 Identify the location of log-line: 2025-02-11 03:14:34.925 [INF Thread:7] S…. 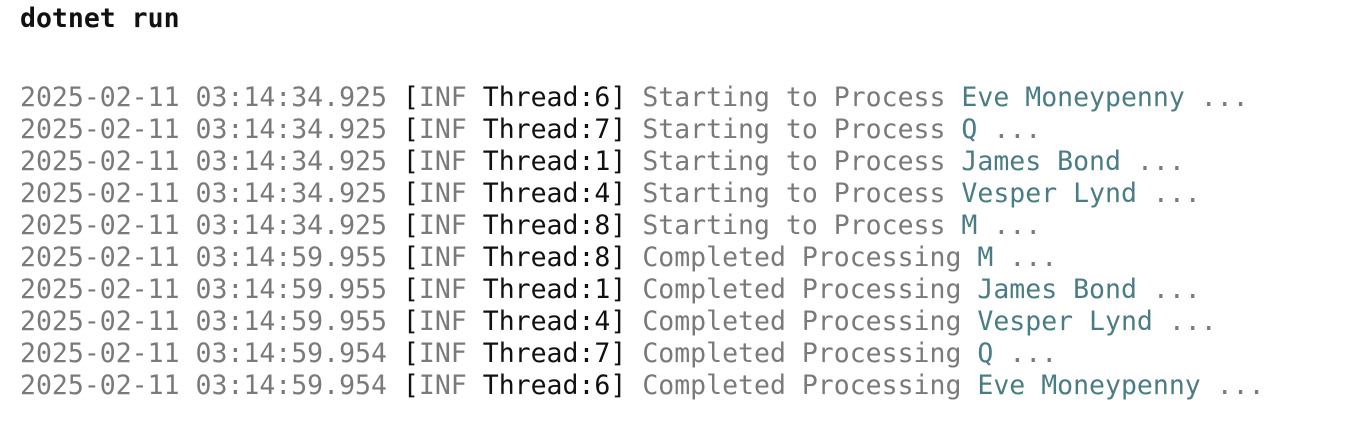
(642, 130).